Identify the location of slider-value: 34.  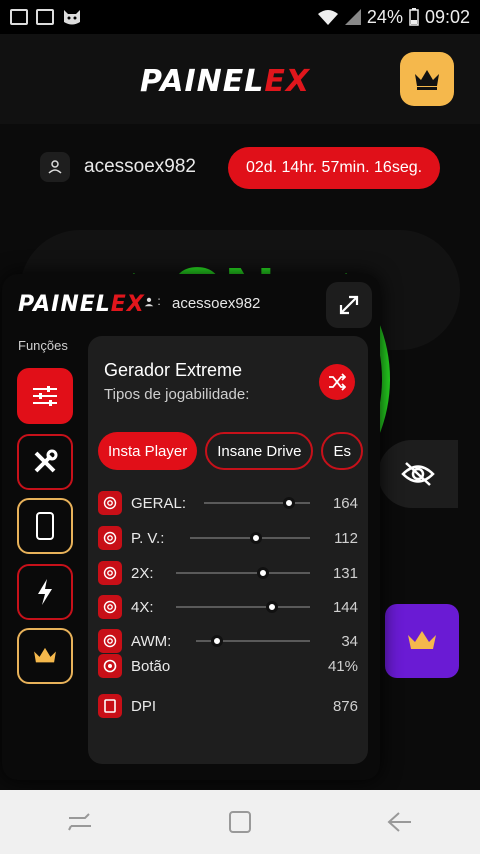
(349, 641).